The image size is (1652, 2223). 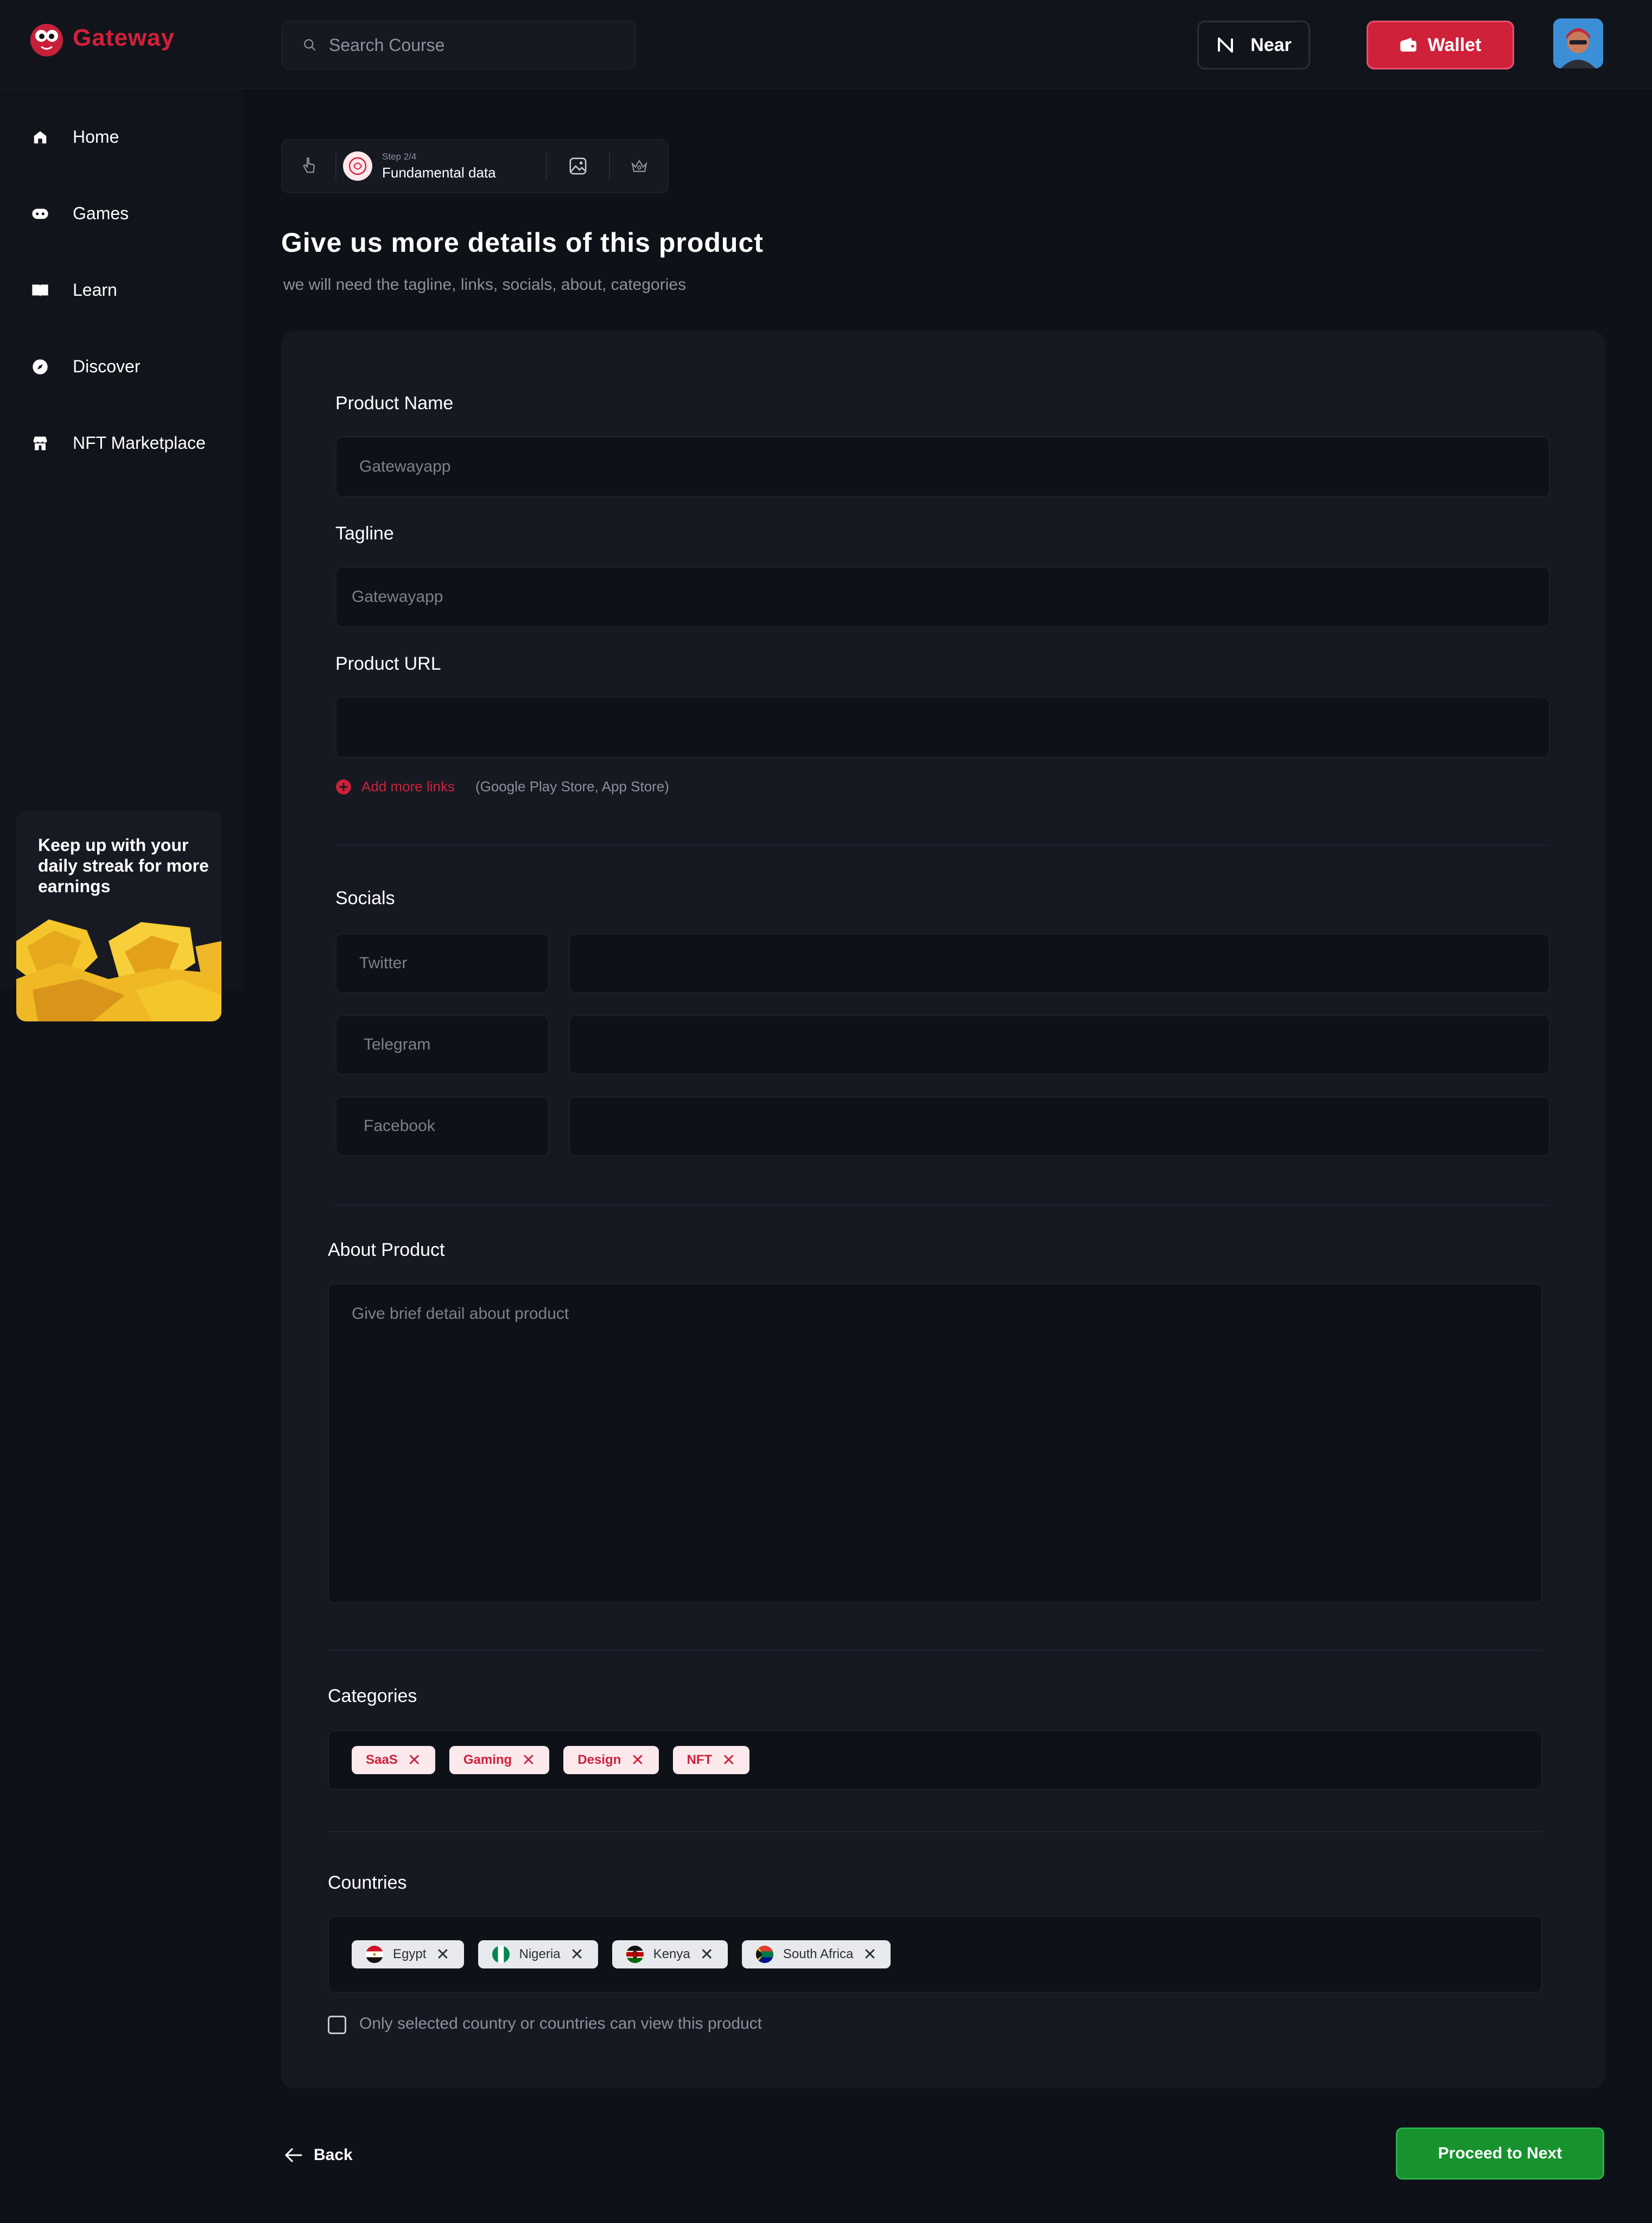 I want to click on step-title: Fundamental data, so click(x=439, y=172).